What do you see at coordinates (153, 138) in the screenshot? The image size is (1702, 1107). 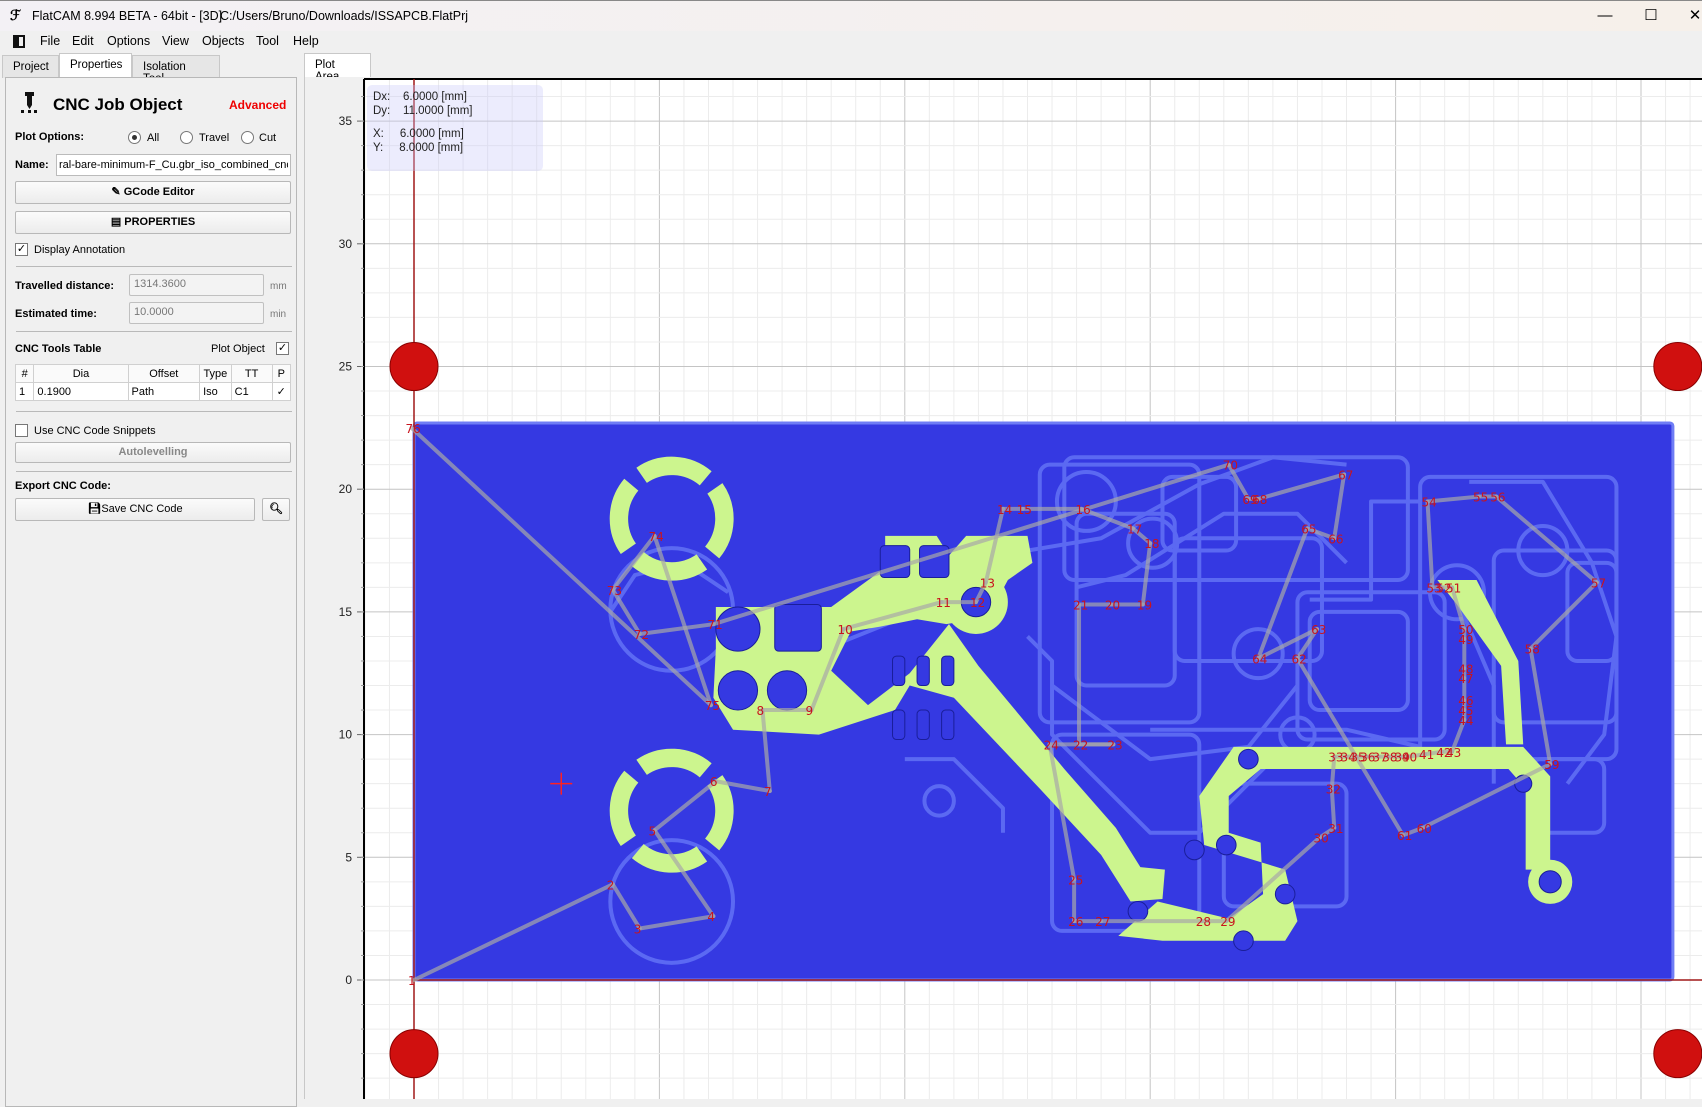 I see `radio-all-label: All` at bounding box center [153, 138].